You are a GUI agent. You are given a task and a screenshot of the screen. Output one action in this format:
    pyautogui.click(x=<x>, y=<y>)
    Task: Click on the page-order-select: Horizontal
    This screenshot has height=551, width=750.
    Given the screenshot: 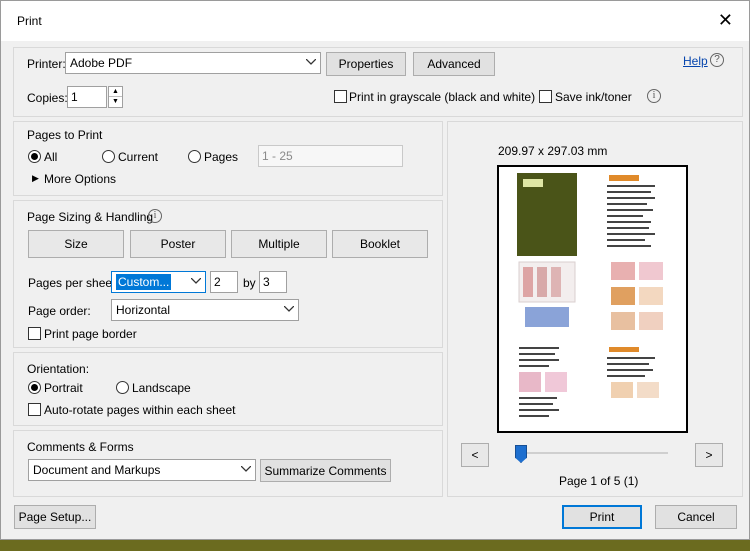 What is the action you would take?
    pyautogui.click(x=205, y=310)
    